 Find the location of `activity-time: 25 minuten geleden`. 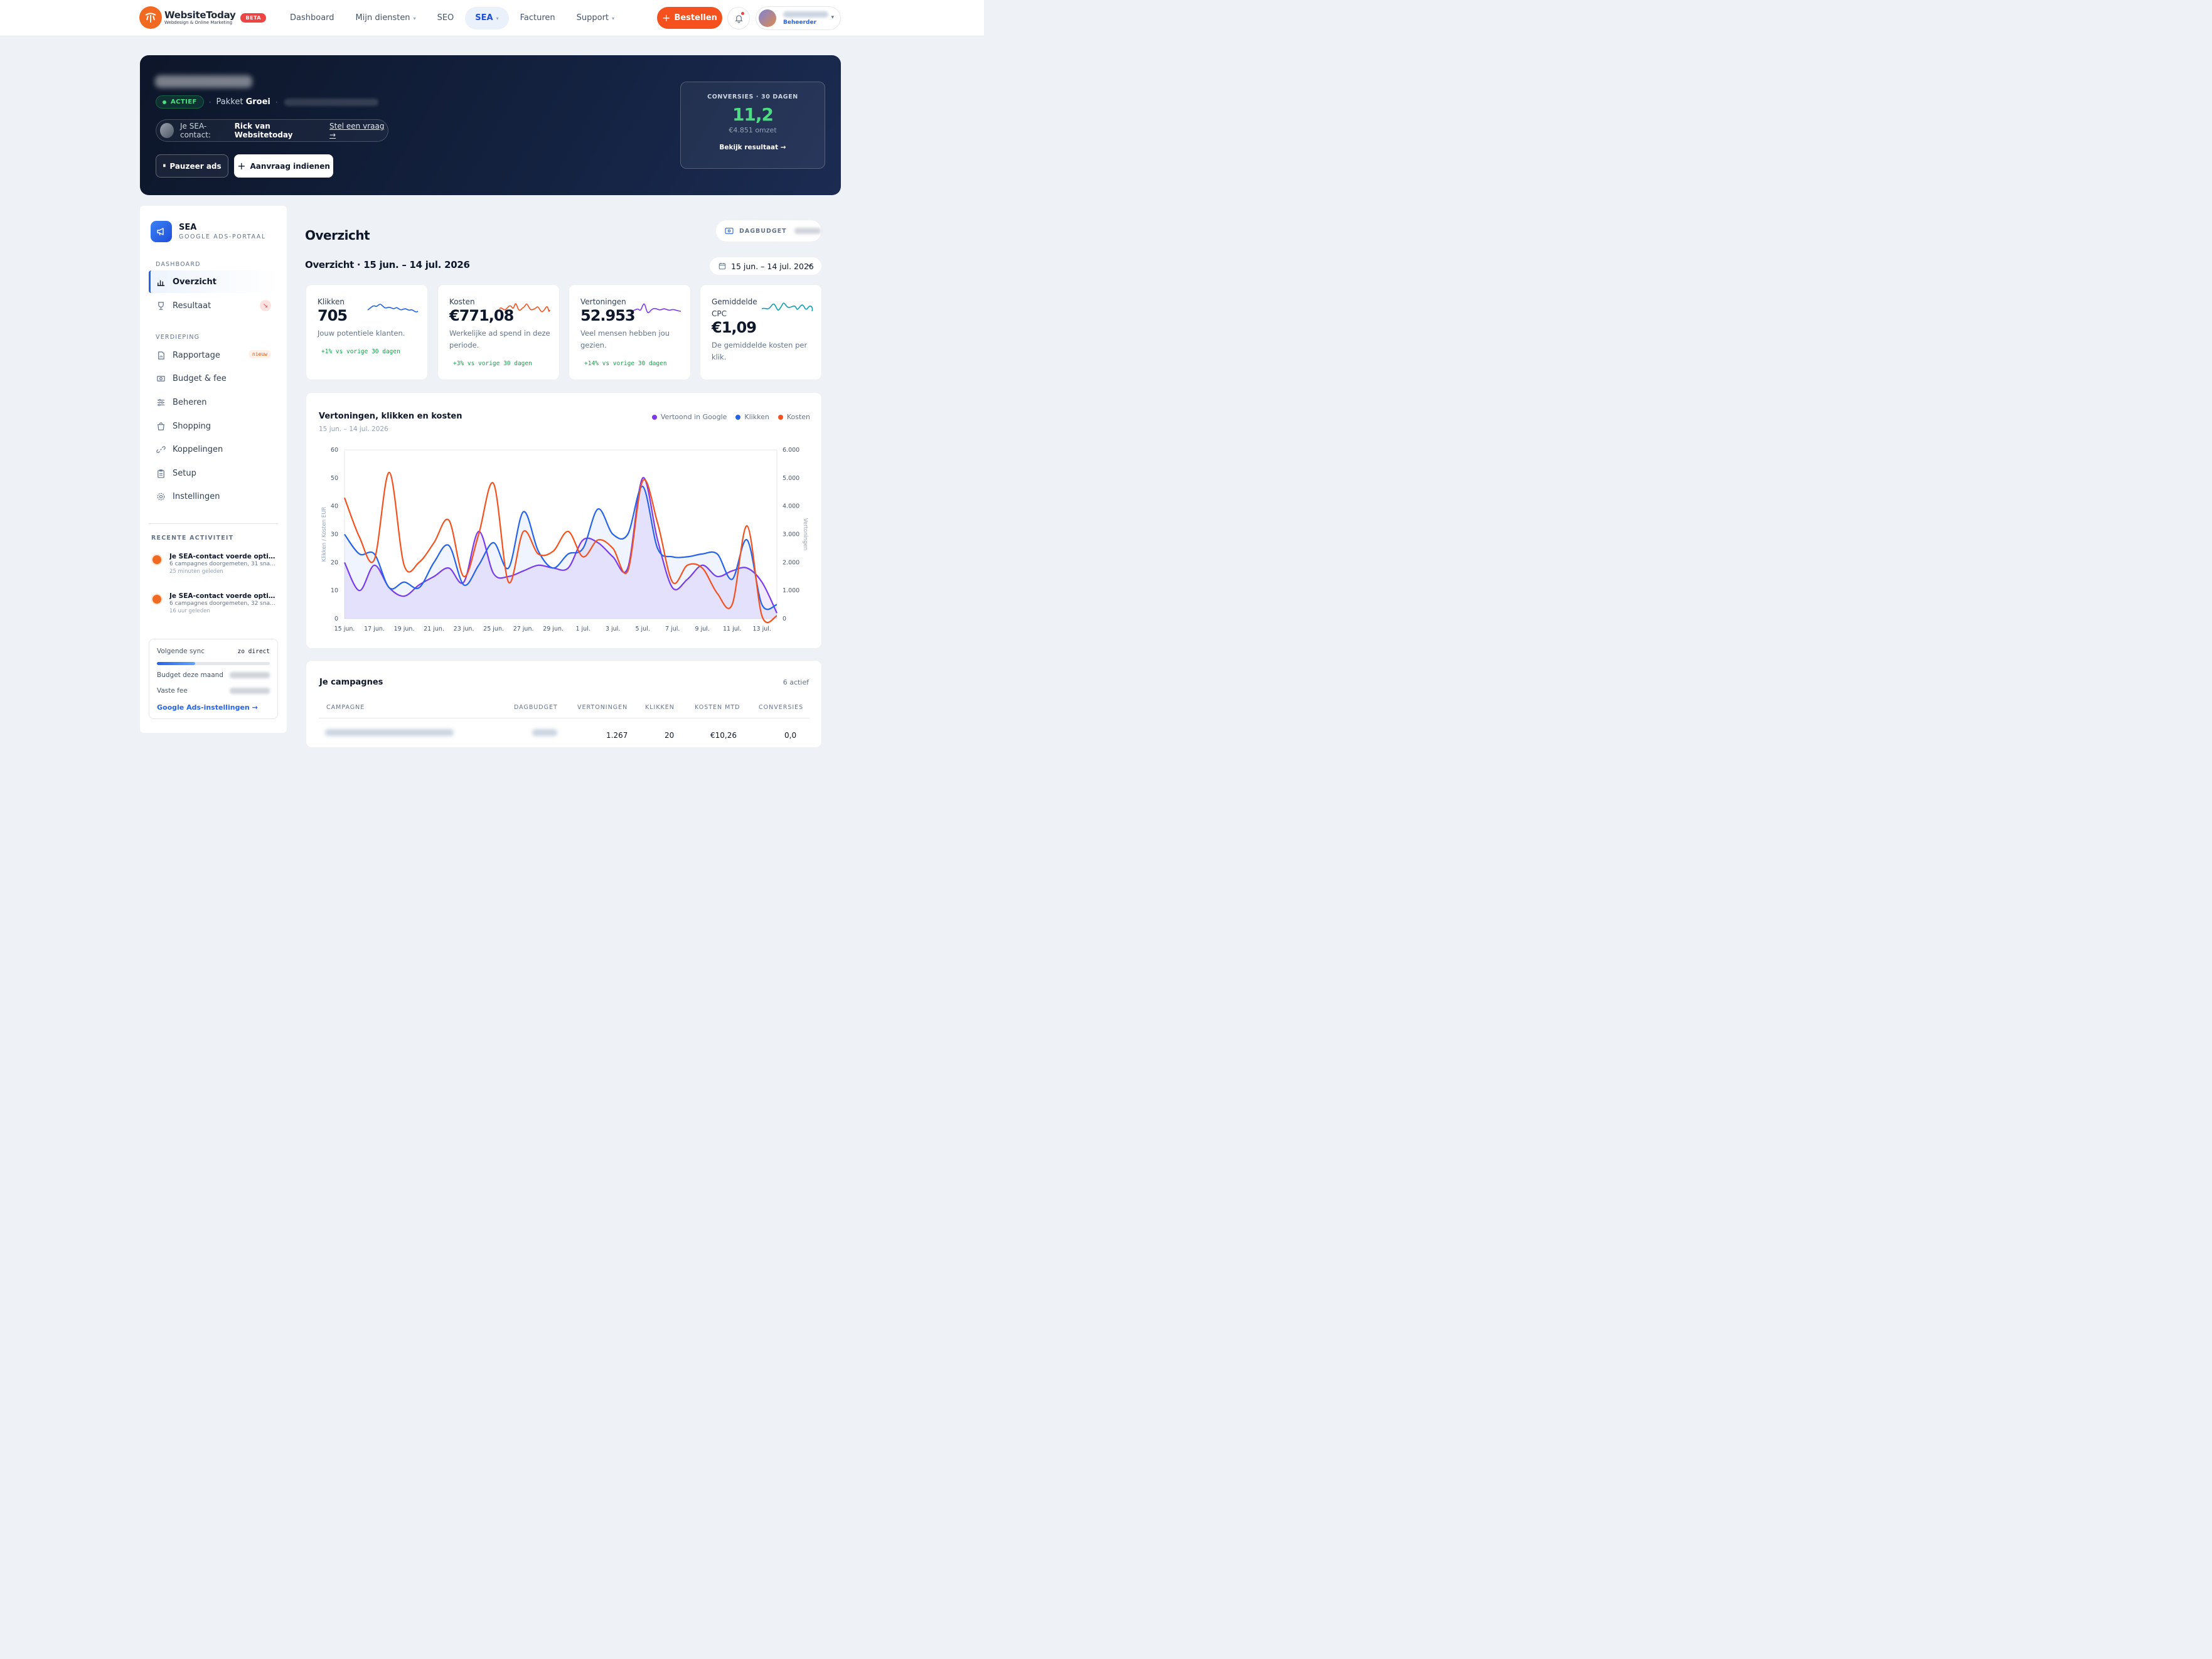

activity-time: 25 minuten geleden is located at coordinates (196, 572).